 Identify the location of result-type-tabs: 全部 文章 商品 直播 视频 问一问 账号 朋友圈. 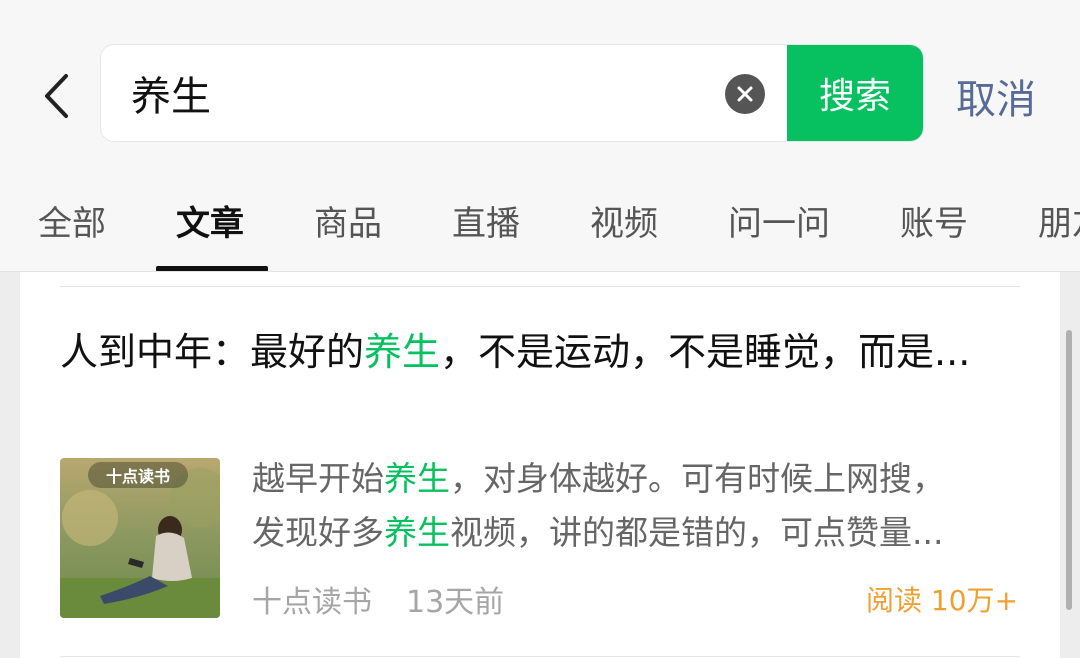
(540, 224).